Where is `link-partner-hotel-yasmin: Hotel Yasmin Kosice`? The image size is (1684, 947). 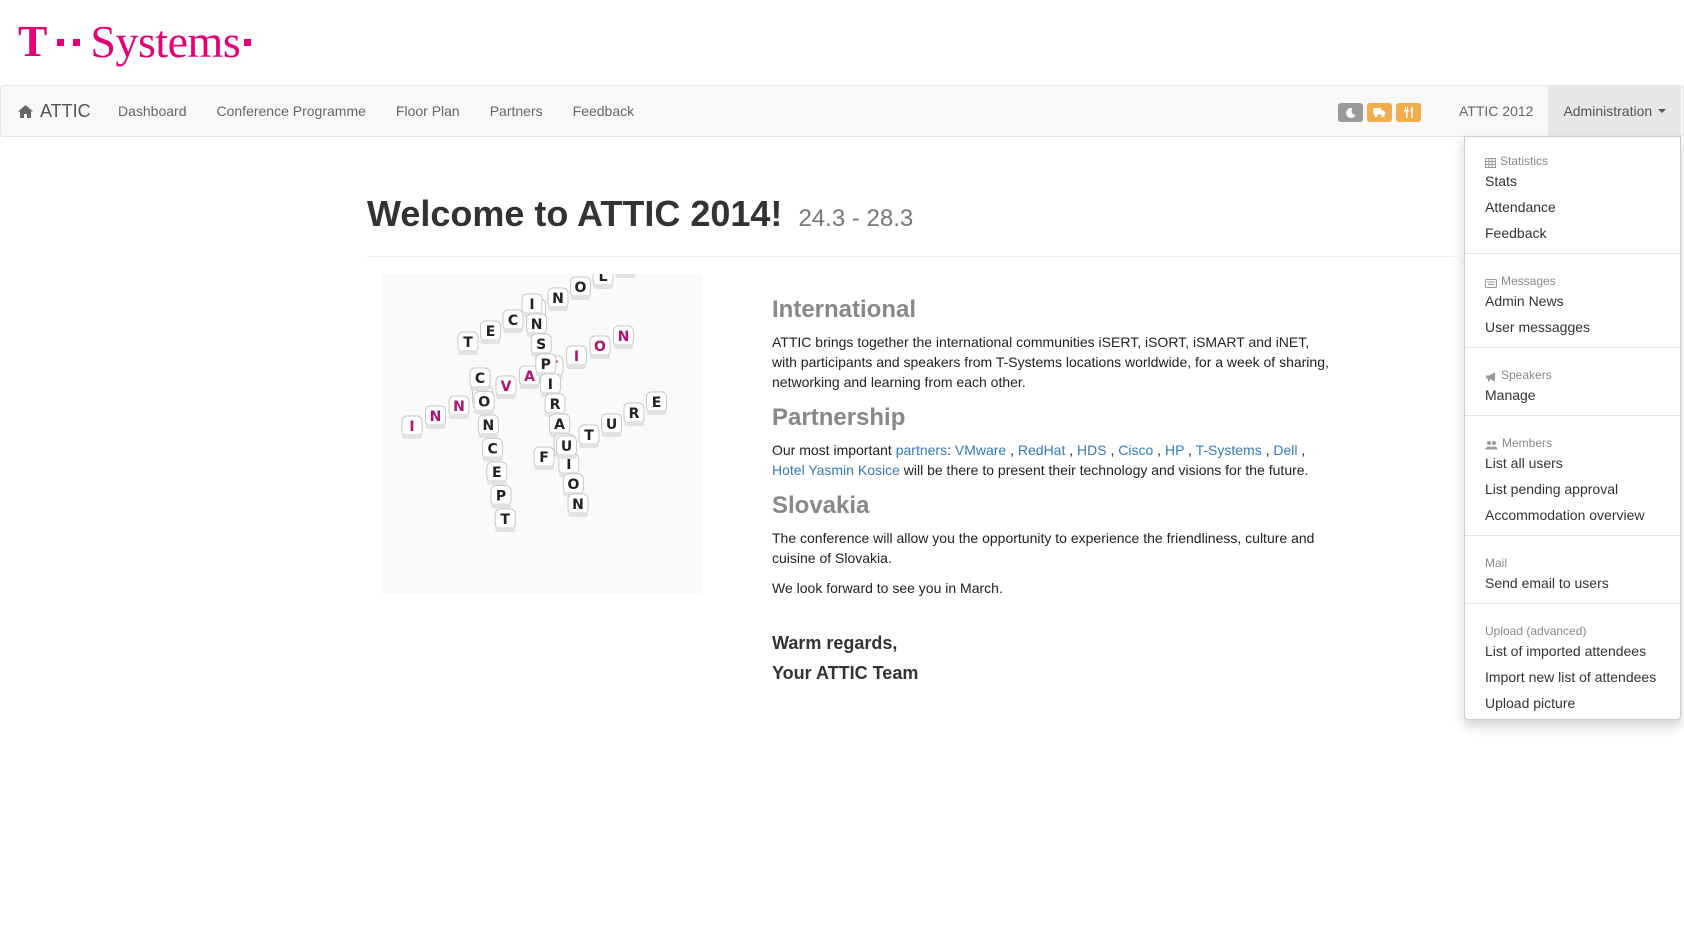 link-partner-hotel-yasmin: Hotel Yasmin Kosice is located at coordinates (836, 470).